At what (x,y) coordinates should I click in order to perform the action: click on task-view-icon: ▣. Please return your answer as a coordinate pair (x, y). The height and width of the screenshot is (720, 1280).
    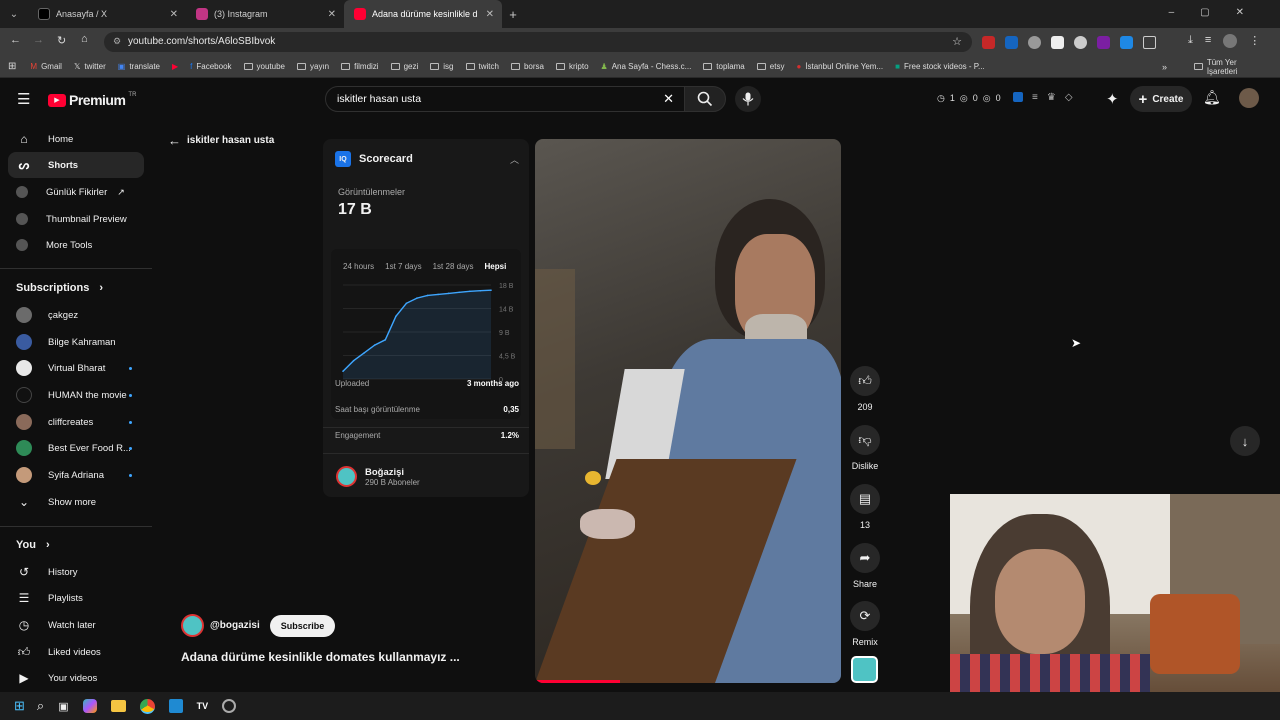
    Looking at the image, I should click on (63, 706).